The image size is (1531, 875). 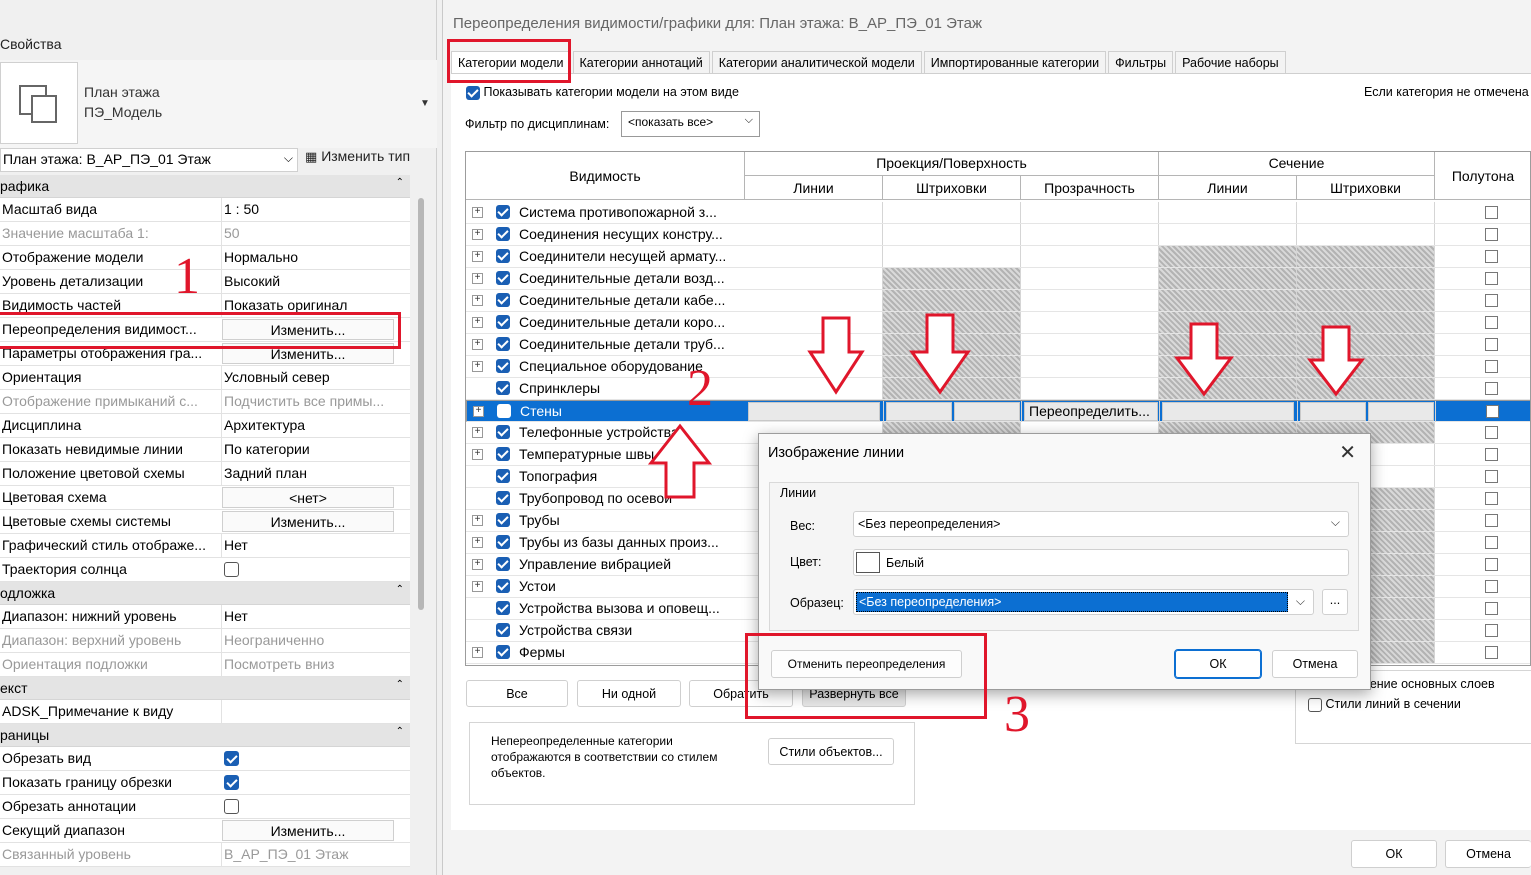 What do you see at coordinates (680, 461) in the screenshot?
I see `up-arrow-walls` at bounding box center [680, 461].